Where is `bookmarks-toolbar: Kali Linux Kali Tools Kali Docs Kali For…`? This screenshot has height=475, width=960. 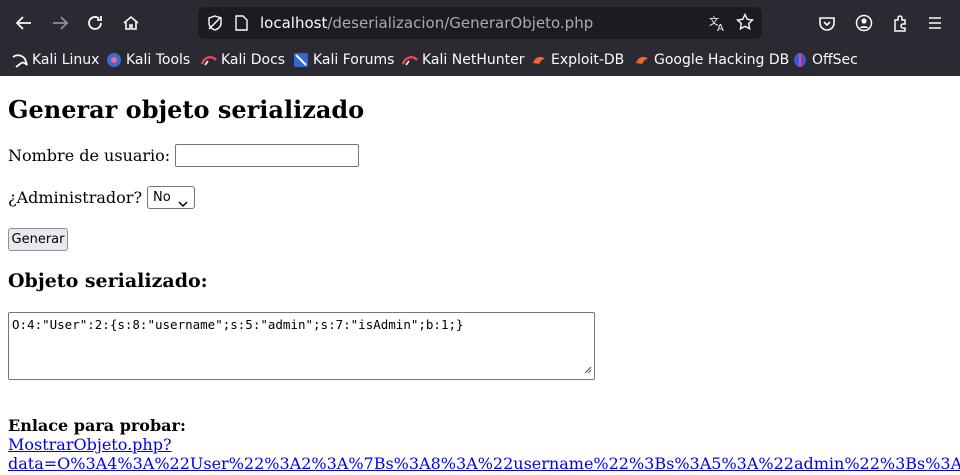
bookmarks-toolbar: Kali Linux Kali Tools Kali Docs Kali For… is located at coordinates (480, 60).